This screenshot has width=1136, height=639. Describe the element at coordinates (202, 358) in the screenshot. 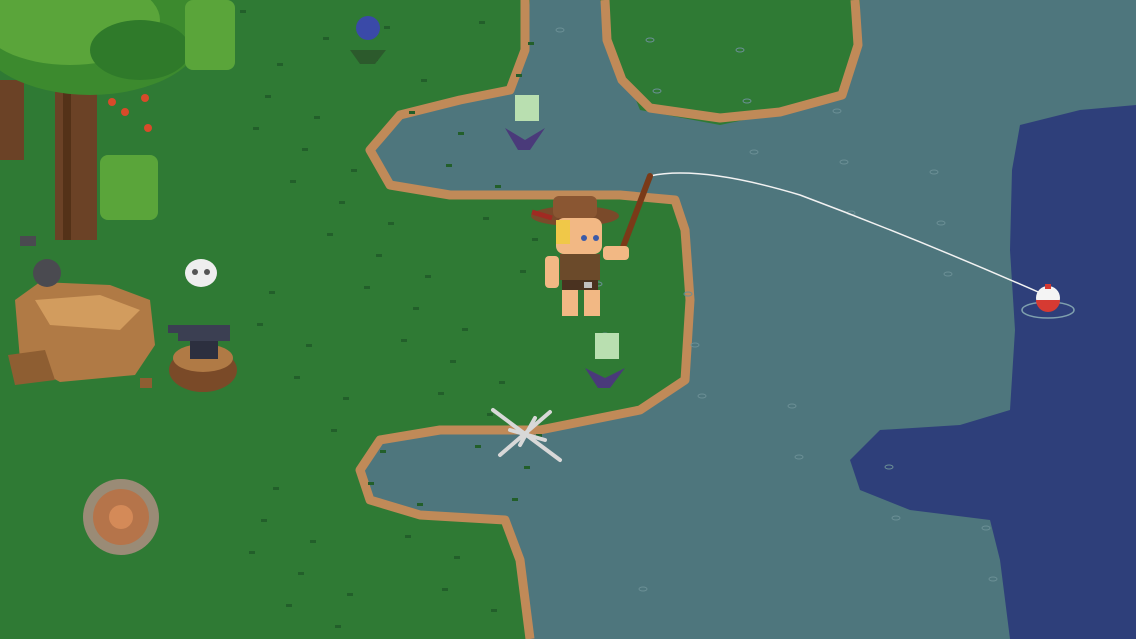

I see `anvil-on-stump` at that location.